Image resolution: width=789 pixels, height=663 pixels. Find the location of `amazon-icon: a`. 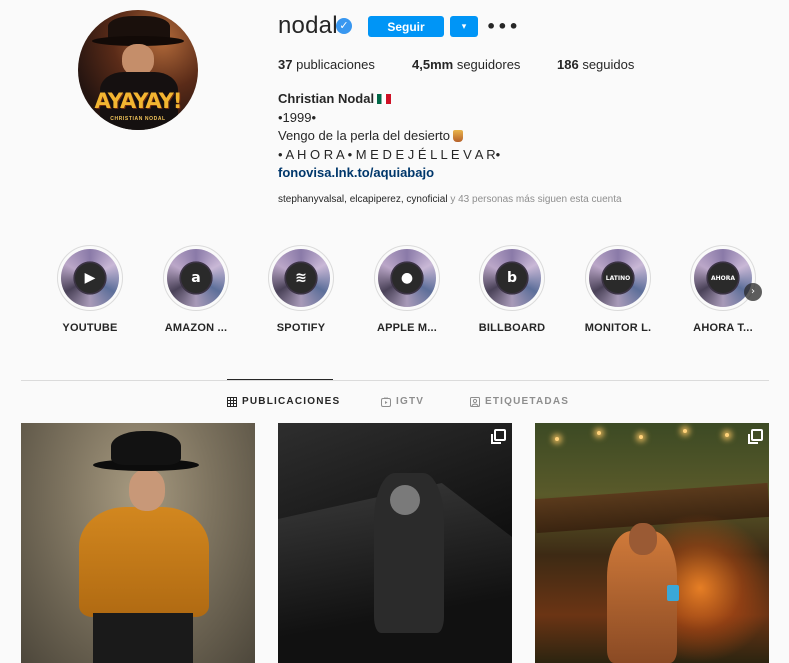

amazon-icon: a is located at coordinates (196, 278).